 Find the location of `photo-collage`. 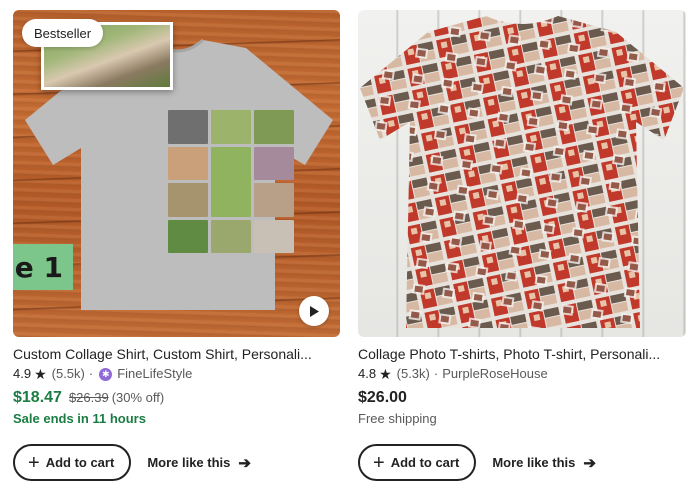

photo-collage is located at coordinates (231, 181).